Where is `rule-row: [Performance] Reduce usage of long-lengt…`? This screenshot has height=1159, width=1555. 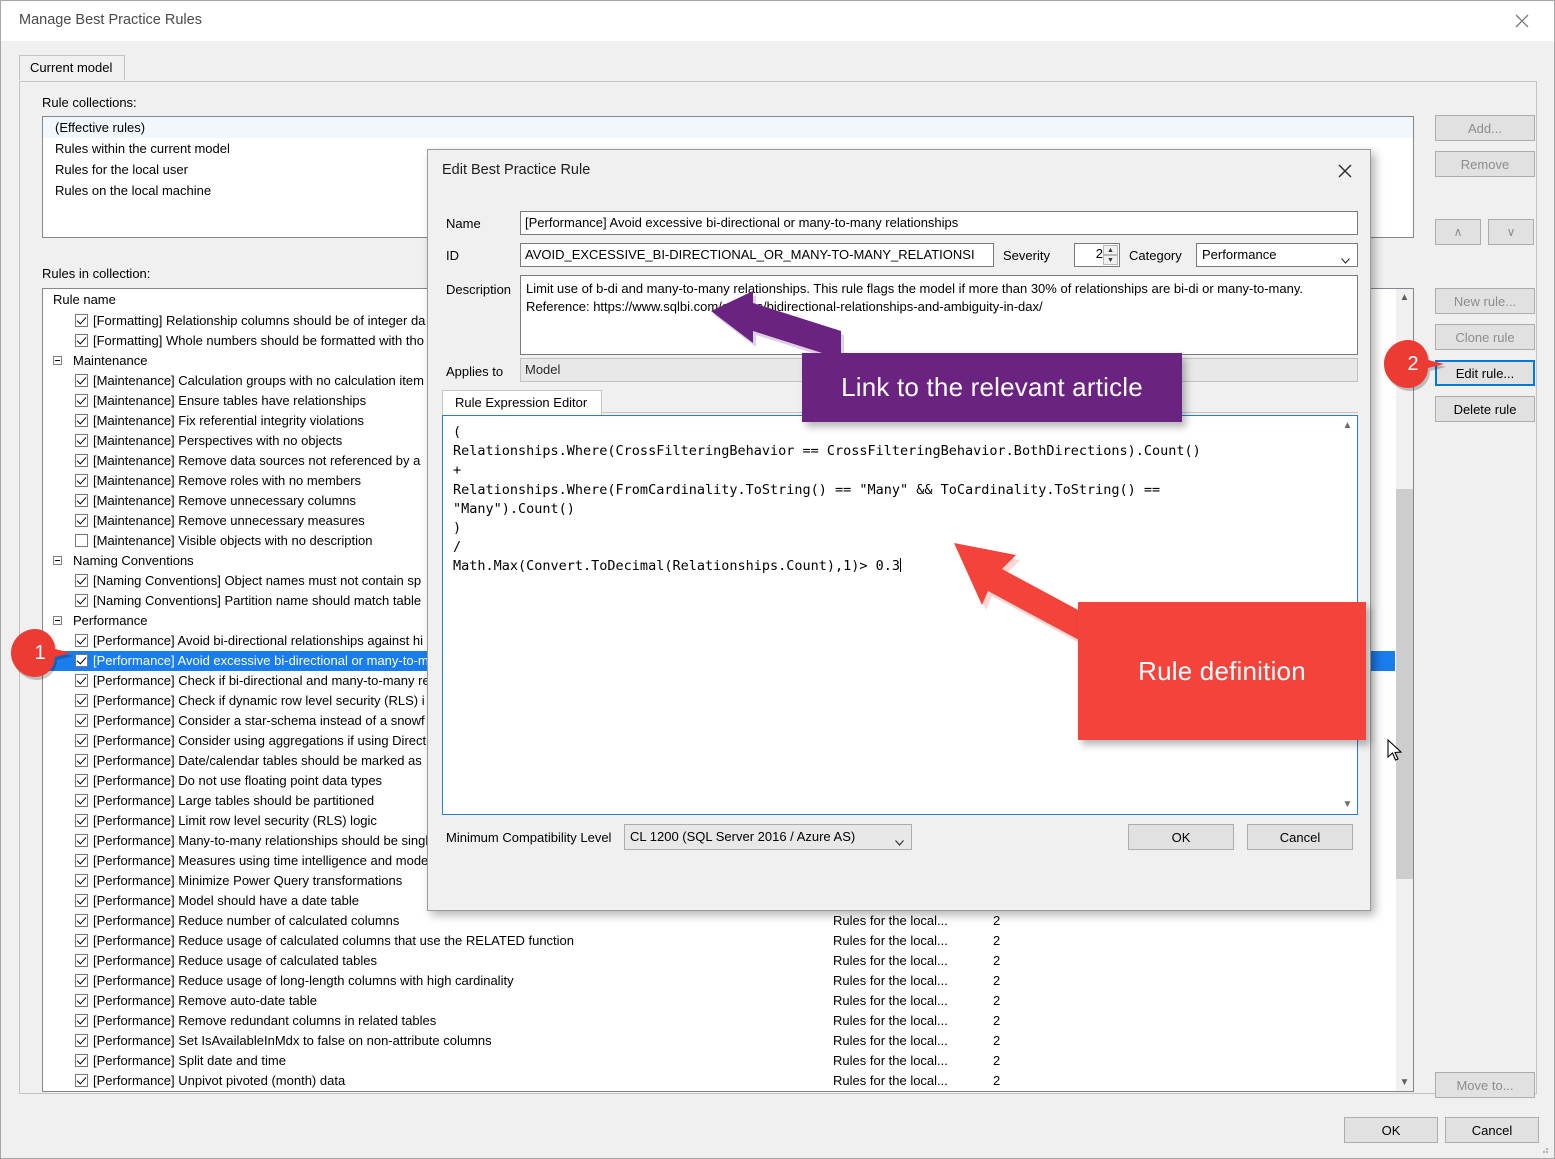 rule-row: [Performance] Reduce usage of long-lengt… is located at coordinates (728, 981).